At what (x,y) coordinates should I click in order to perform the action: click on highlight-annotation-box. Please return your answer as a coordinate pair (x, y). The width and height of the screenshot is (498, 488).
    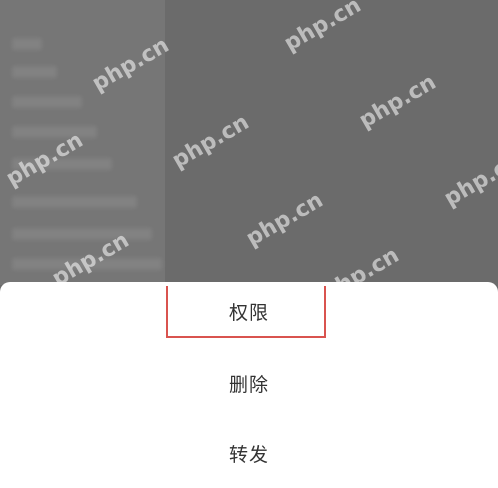
    Looking at the image, I should click on (246, 312).